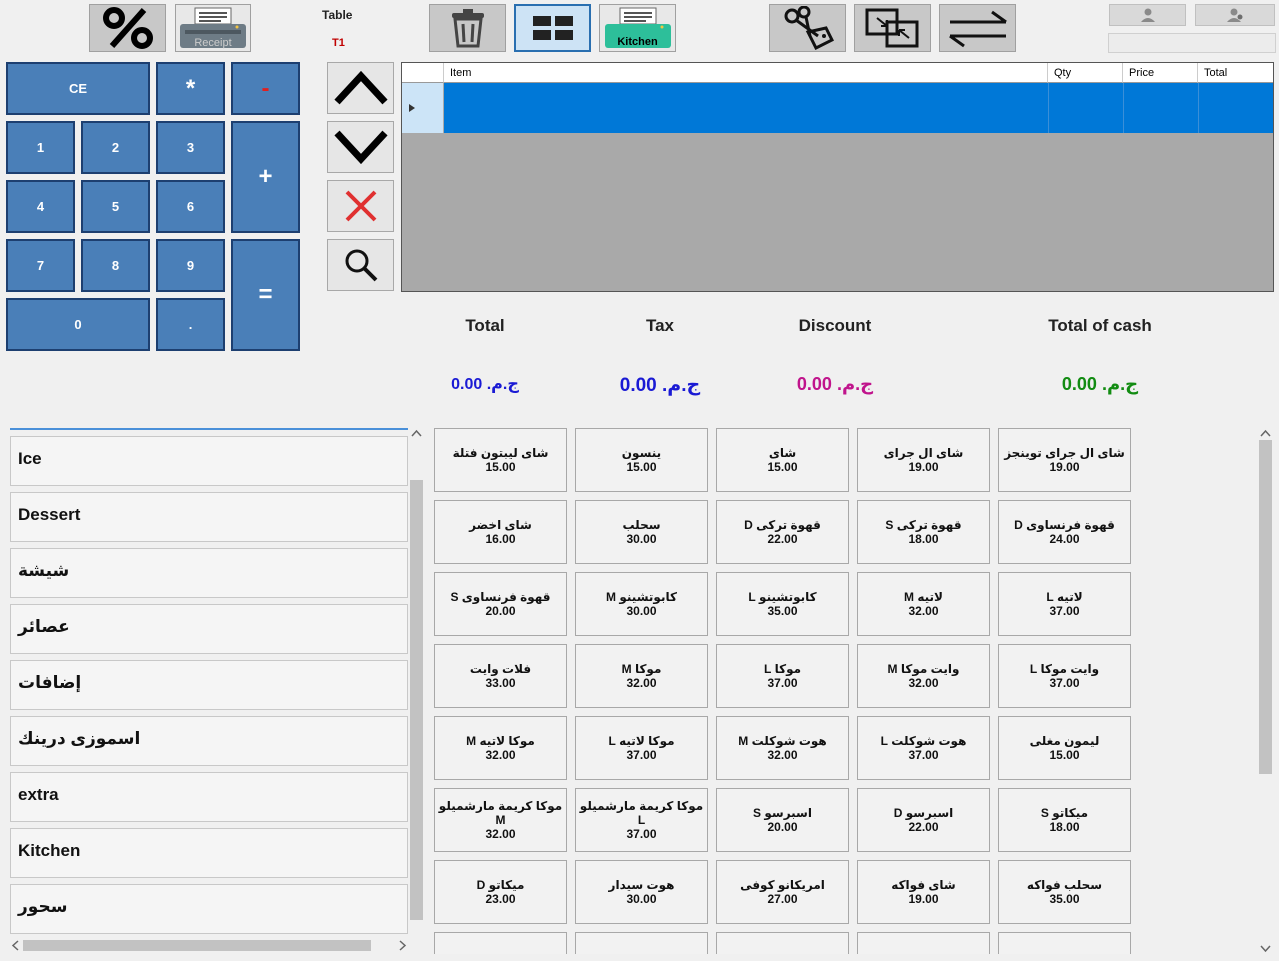 The width and height of the screenshot is (1279, 961). I want to click on product-button: موكا M 32.00, so click(641, 676).